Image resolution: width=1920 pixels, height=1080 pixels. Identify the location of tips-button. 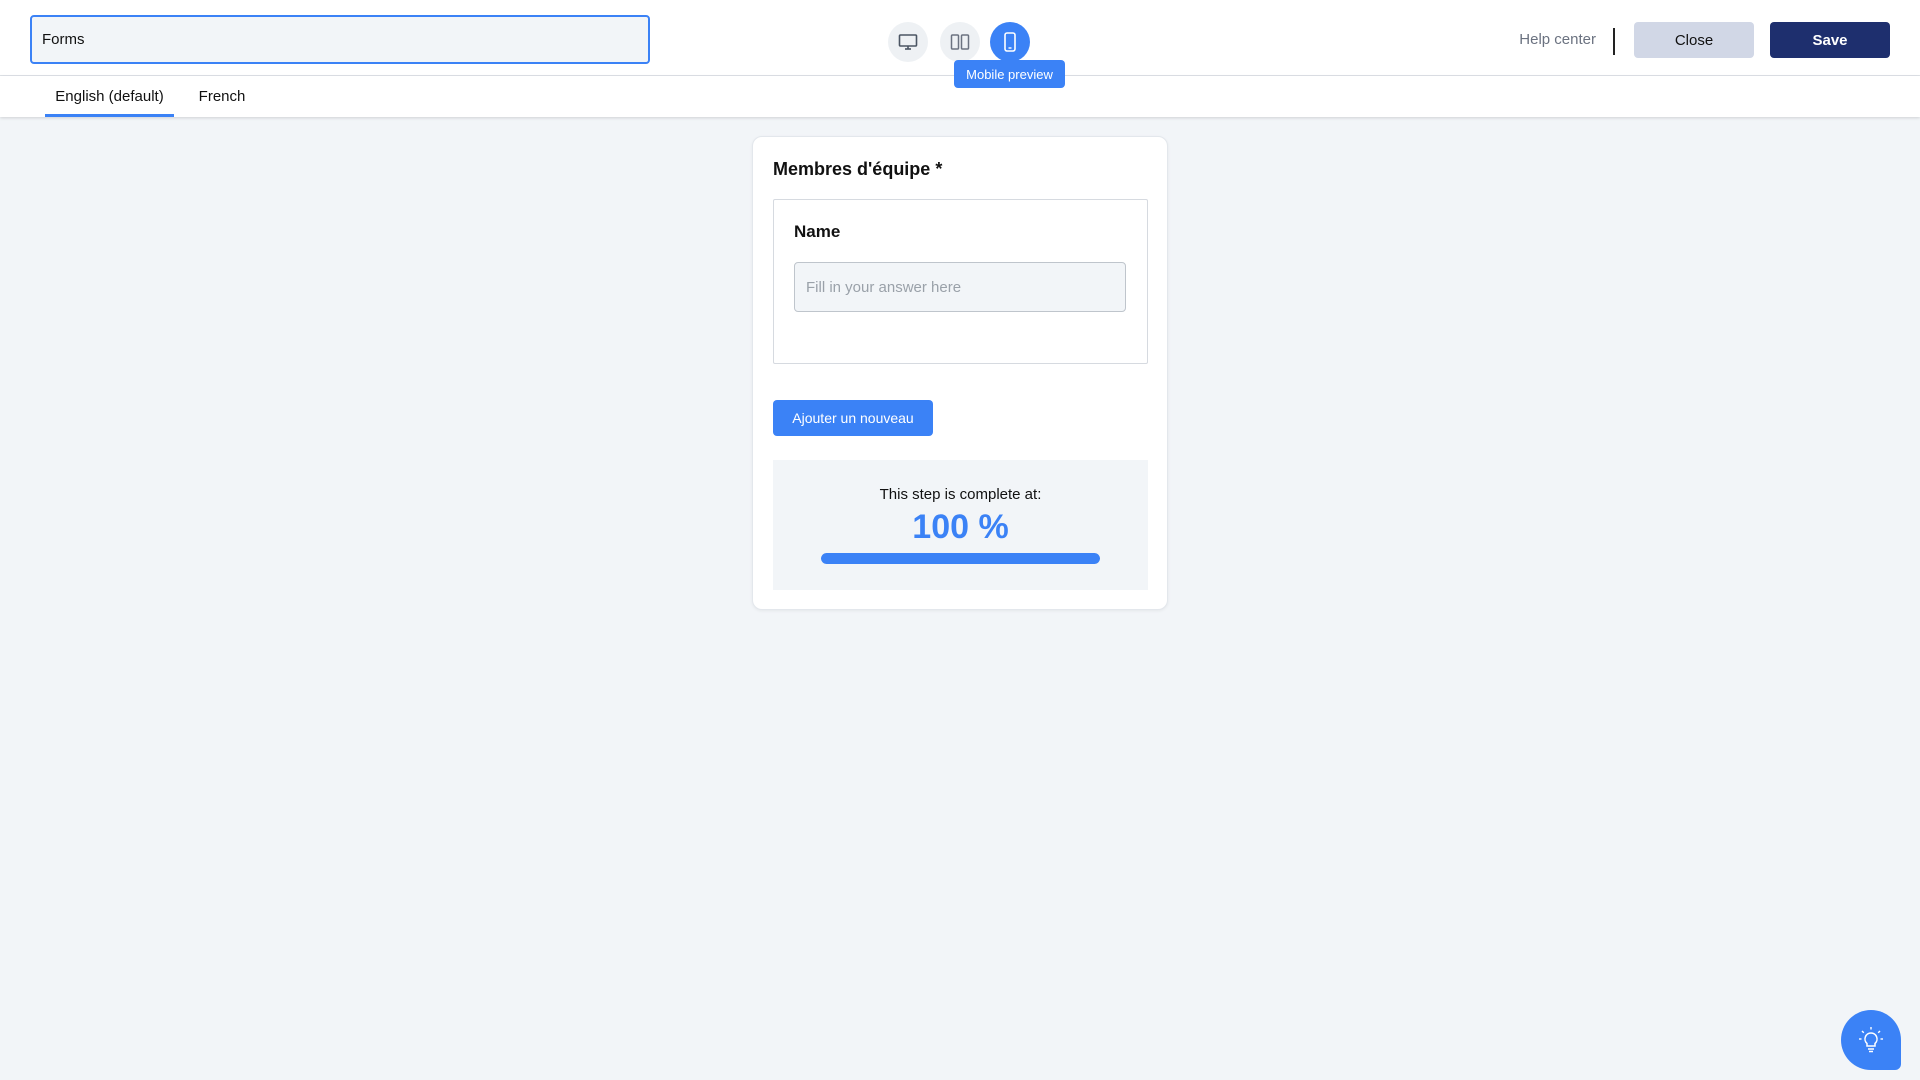
(1871, 1040).